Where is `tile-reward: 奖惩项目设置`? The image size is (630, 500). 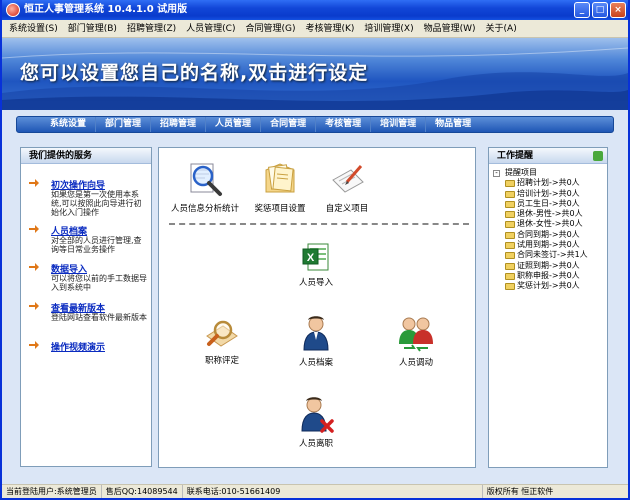
tile-reward: 奖惩项目设置 is located at coordinates (280, 187).